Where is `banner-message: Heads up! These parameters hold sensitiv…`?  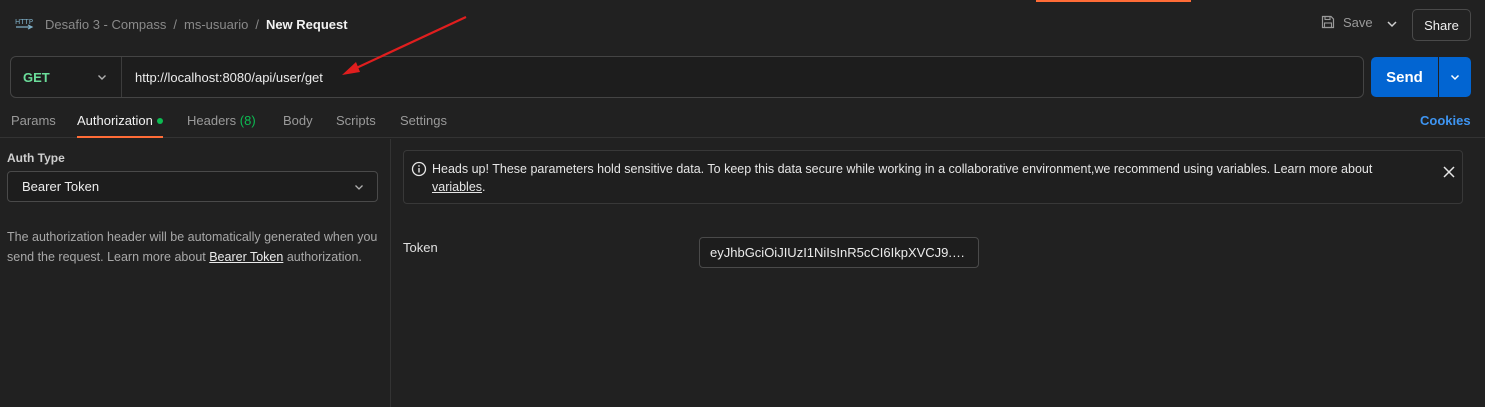 banner-message: Heads up! These parameters hold sensitiv… is located at coordinates (927, 178).